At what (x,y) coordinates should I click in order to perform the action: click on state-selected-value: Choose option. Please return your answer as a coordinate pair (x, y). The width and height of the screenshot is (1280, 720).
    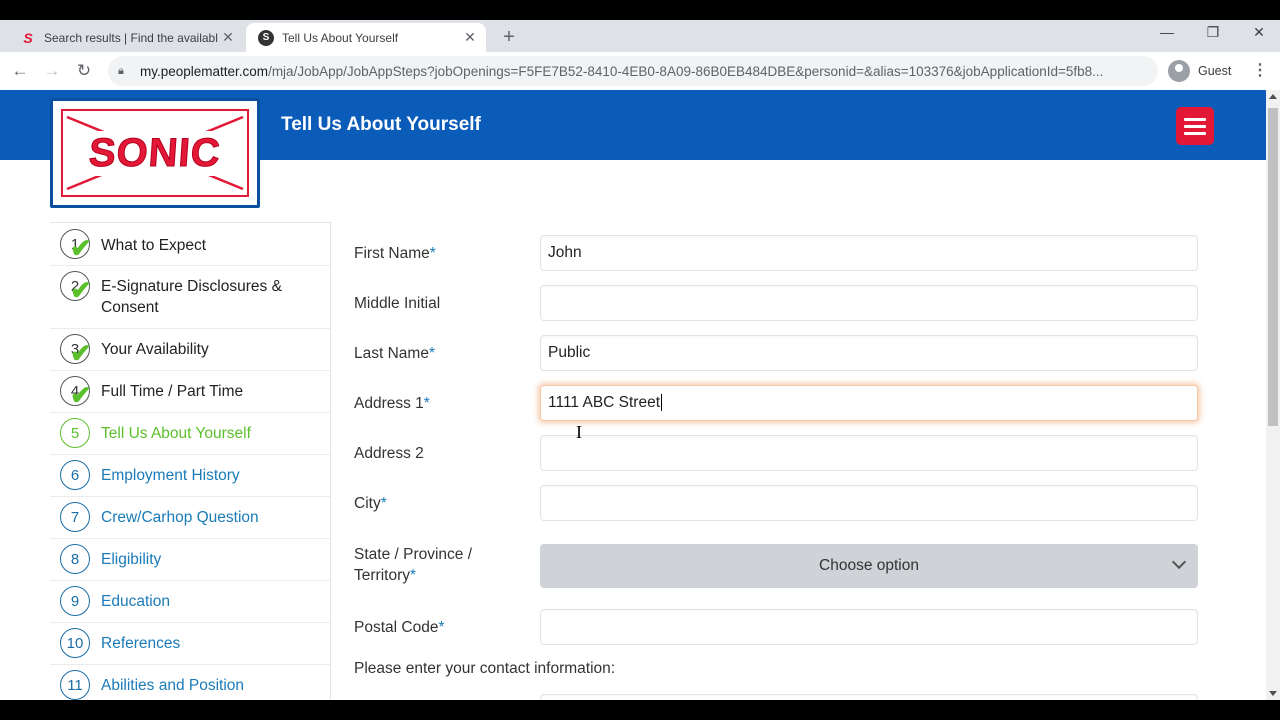
    Looking at the image, I should click on (869, 565).